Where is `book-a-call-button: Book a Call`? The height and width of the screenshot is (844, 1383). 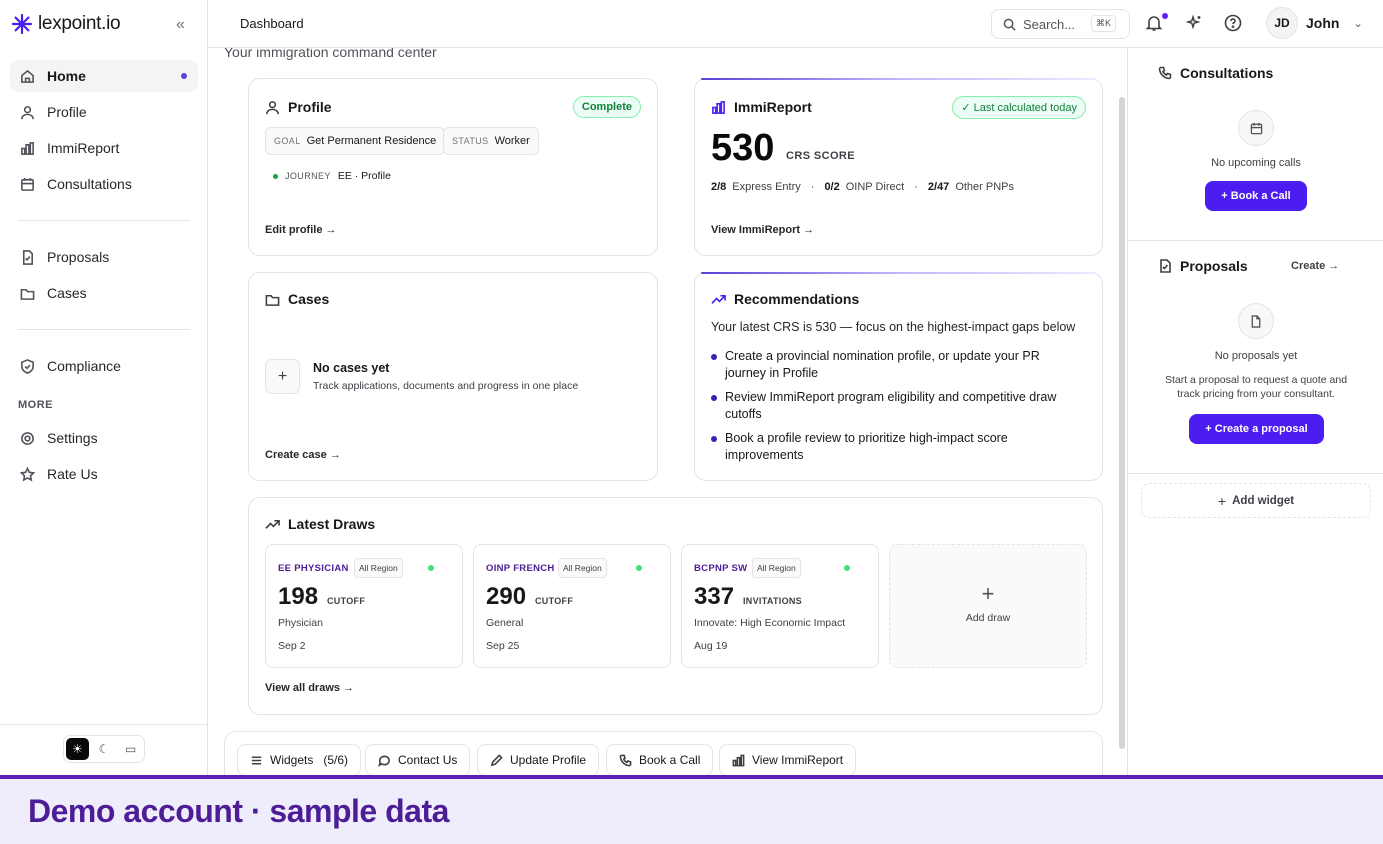
book-a-call-button: Book a Call is located at coordinates (660, 760).